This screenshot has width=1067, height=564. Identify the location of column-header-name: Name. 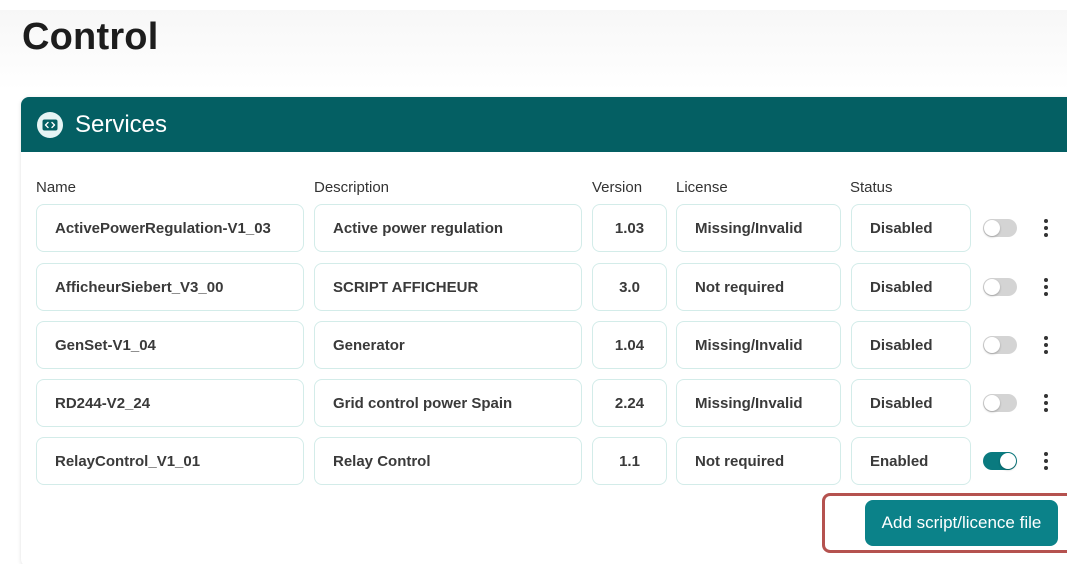
(56, 187).